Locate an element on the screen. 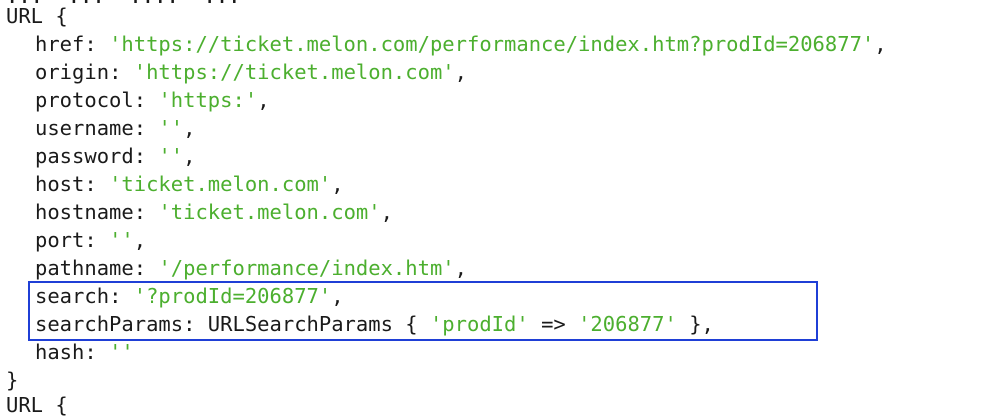 The height and width of the screenshot is (419, 1004). prop-protocol: protocol: 'https:', is located at coordinates (138, 100).